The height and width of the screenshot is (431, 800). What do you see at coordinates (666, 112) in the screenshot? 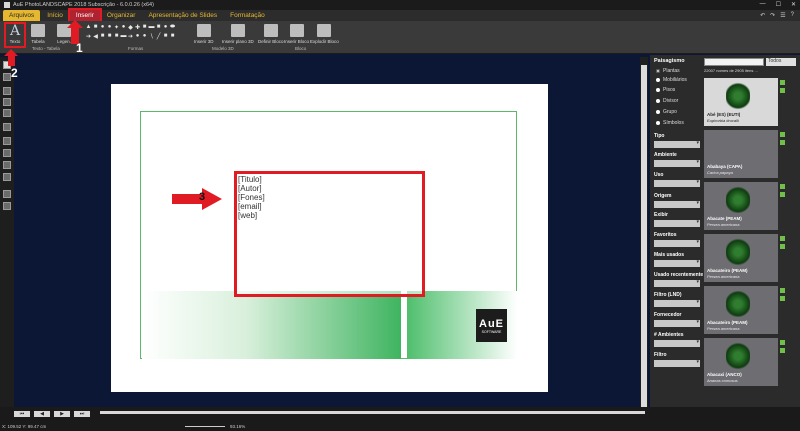
I see `radio-grupo: Grupo` at bounding box center [666, 112].